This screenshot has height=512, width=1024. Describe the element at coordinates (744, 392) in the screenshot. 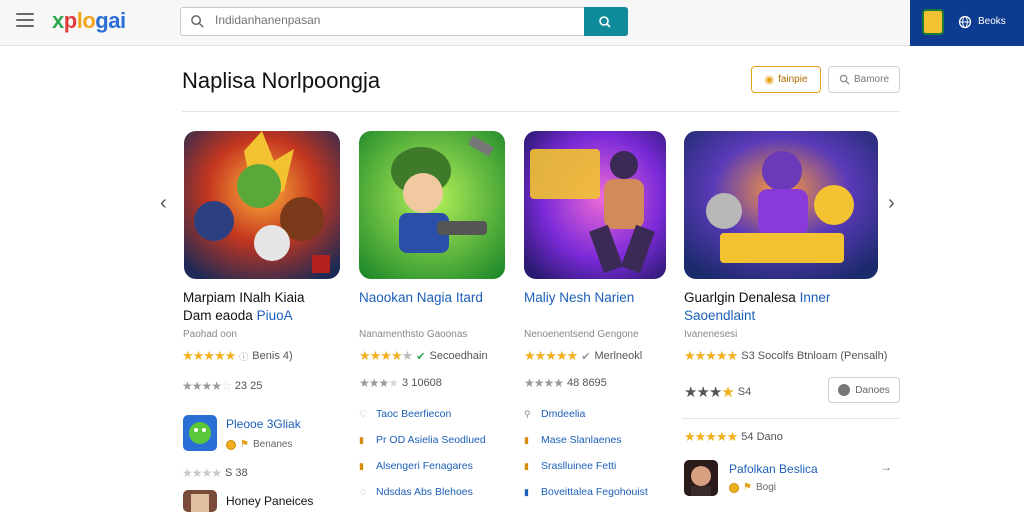

I see `card-4-secondary-rating-text: S4` at that location.